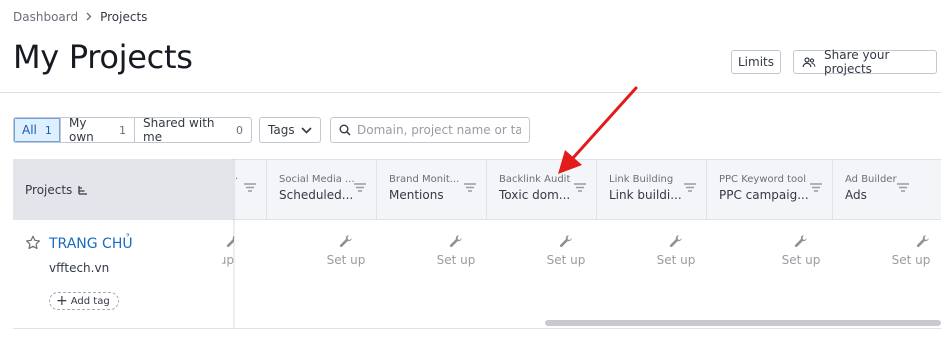  Describe the element at coordinates (89, 17) in the screenshot. I see `chevron-right-icon` at that location.